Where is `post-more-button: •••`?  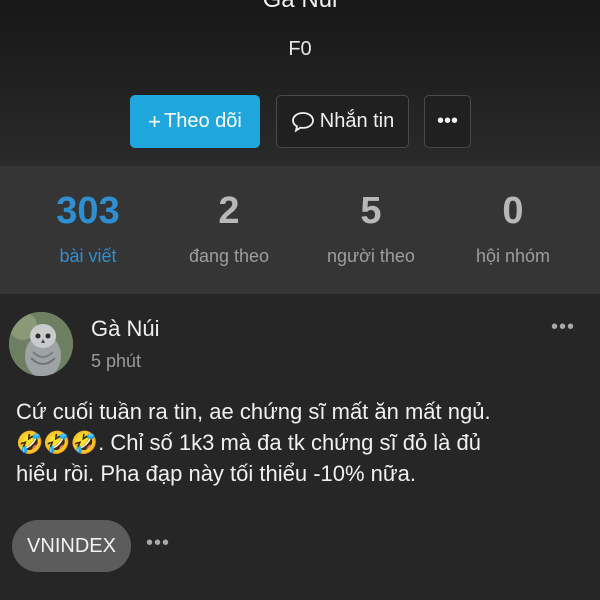 post-more-button: ••• is located at coordinates (563, 327).